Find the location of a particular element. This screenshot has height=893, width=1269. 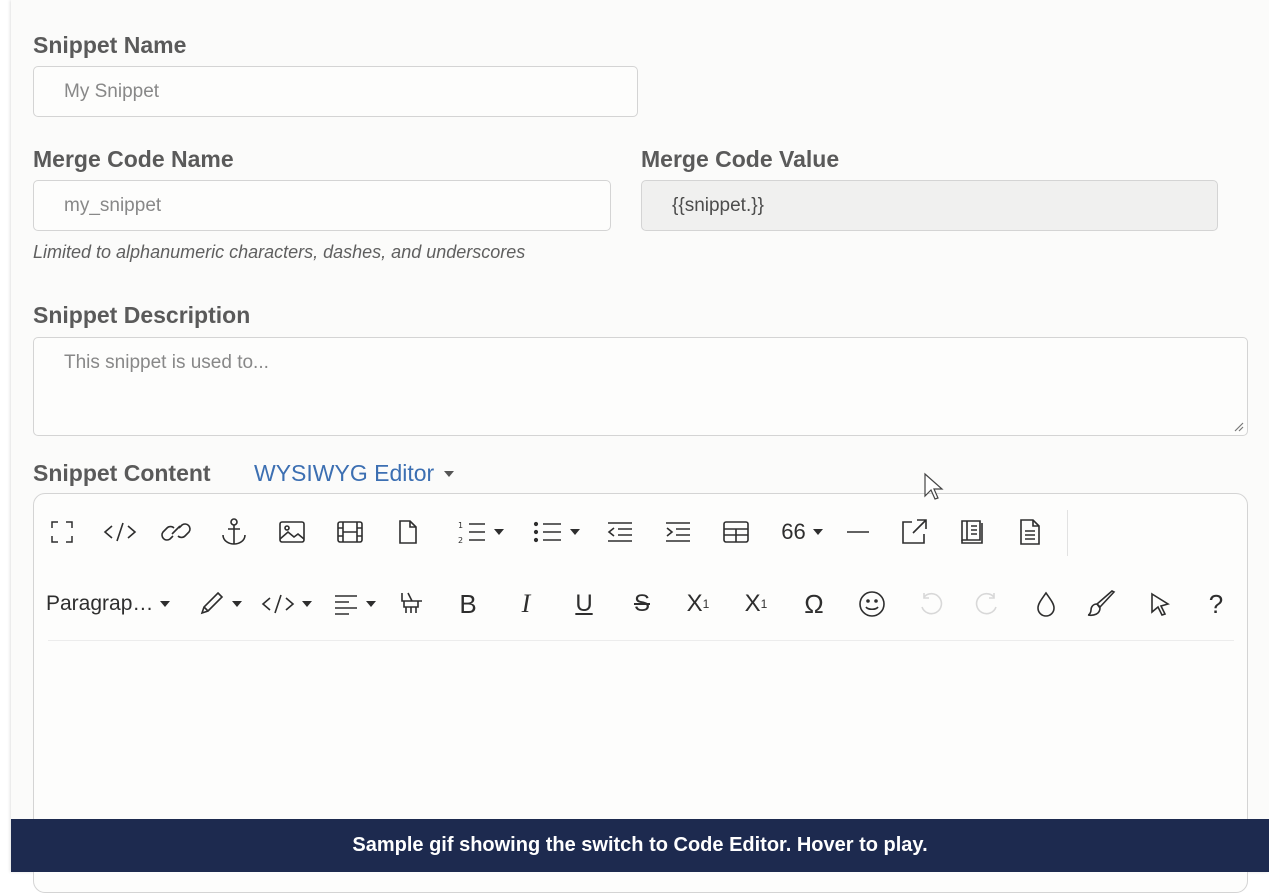

outdent-icon is located at coordinates (620, 532).